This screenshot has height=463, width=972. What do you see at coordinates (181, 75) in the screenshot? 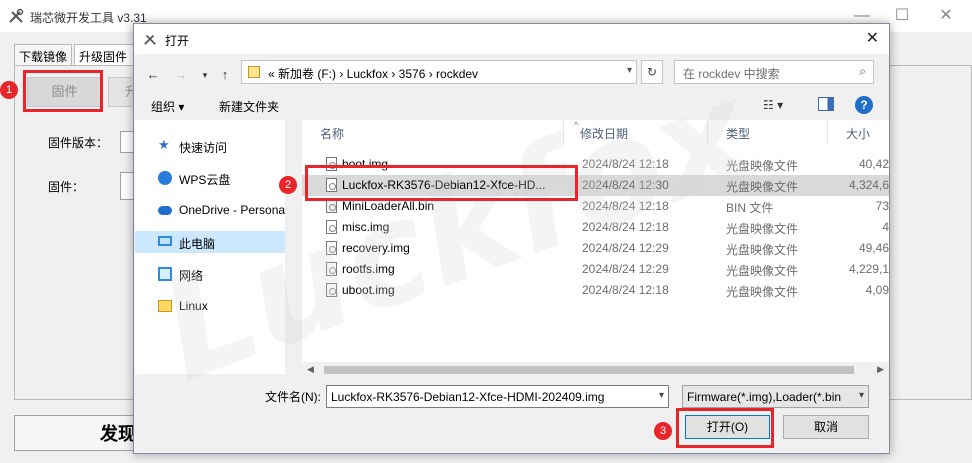
I see `forward-arrow-icon: →` at bounding box center [181, 75].